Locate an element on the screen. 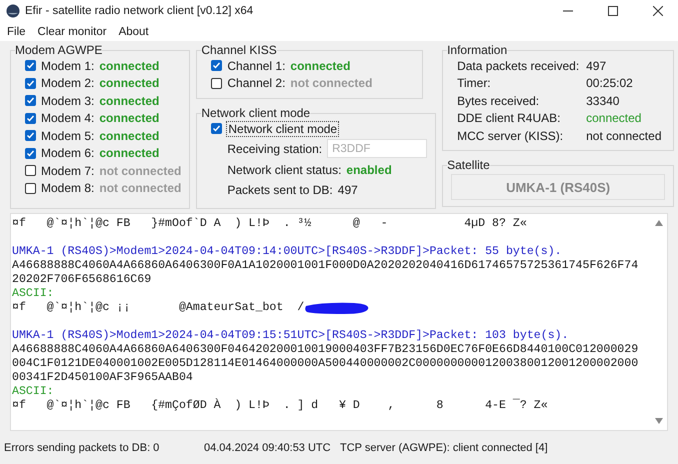 The height and width of the screenshot is (464, 678). status-text: enabled is located at coordinates (369, 169).